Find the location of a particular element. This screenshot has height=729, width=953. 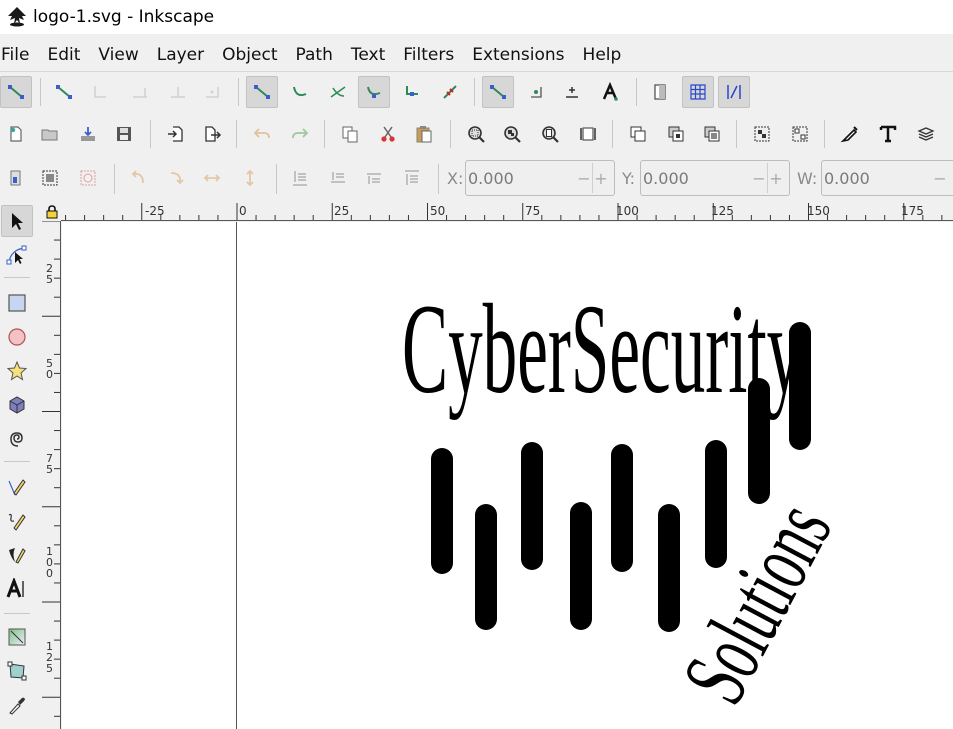

x-decrement-button: − is located at coordinates (584, 178).